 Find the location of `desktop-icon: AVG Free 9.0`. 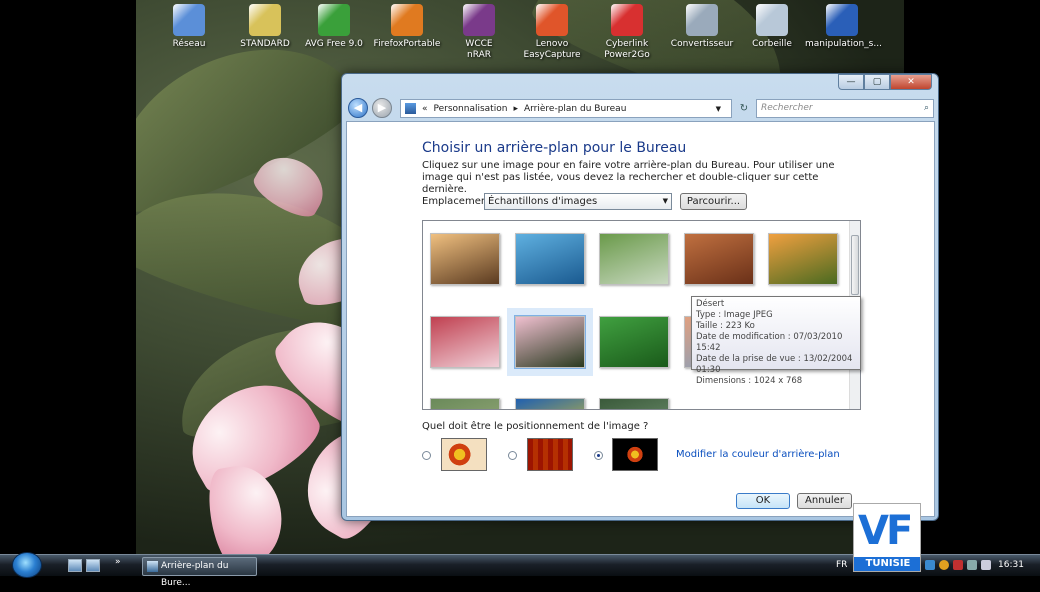

desktop-icon: AVG Free 9.0 is located at coordinates (334, 27).